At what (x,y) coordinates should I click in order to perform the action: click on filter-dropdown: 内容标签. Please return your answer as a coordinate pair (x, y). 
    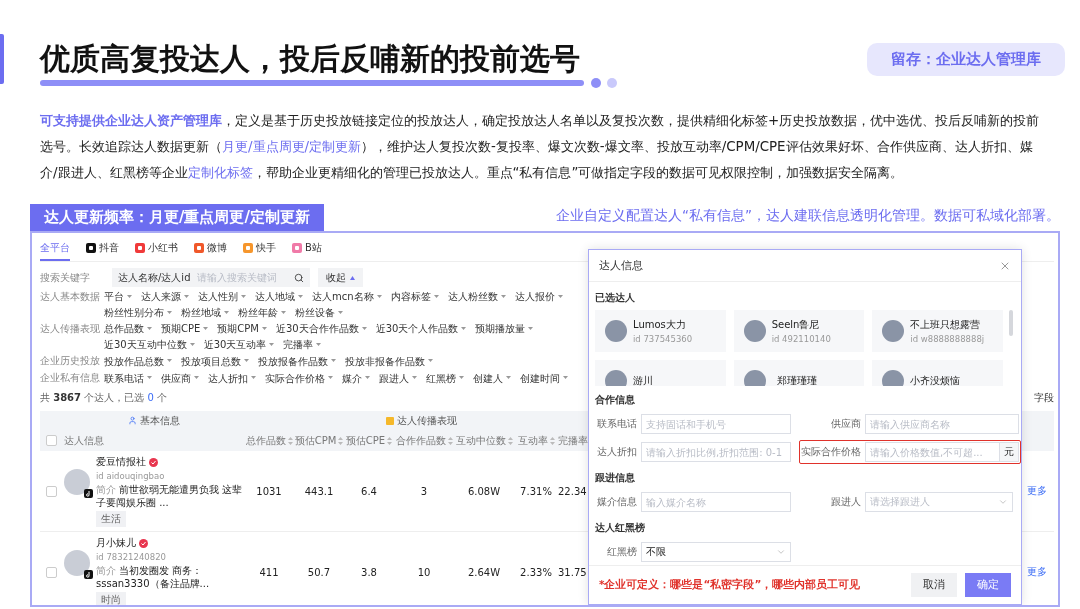
    Looking at the image, I should click on (414, 296).